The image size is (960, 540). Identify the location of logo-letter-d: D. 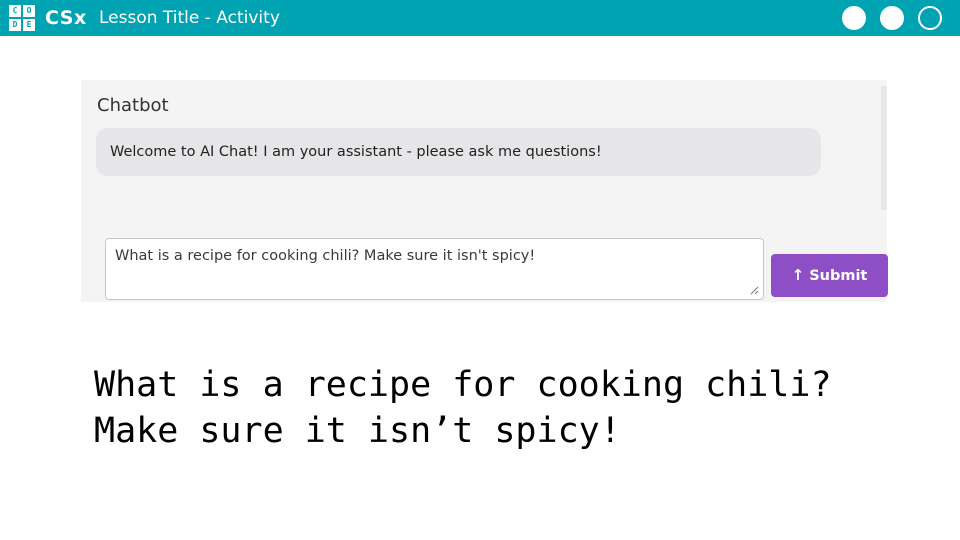
(15, 25).